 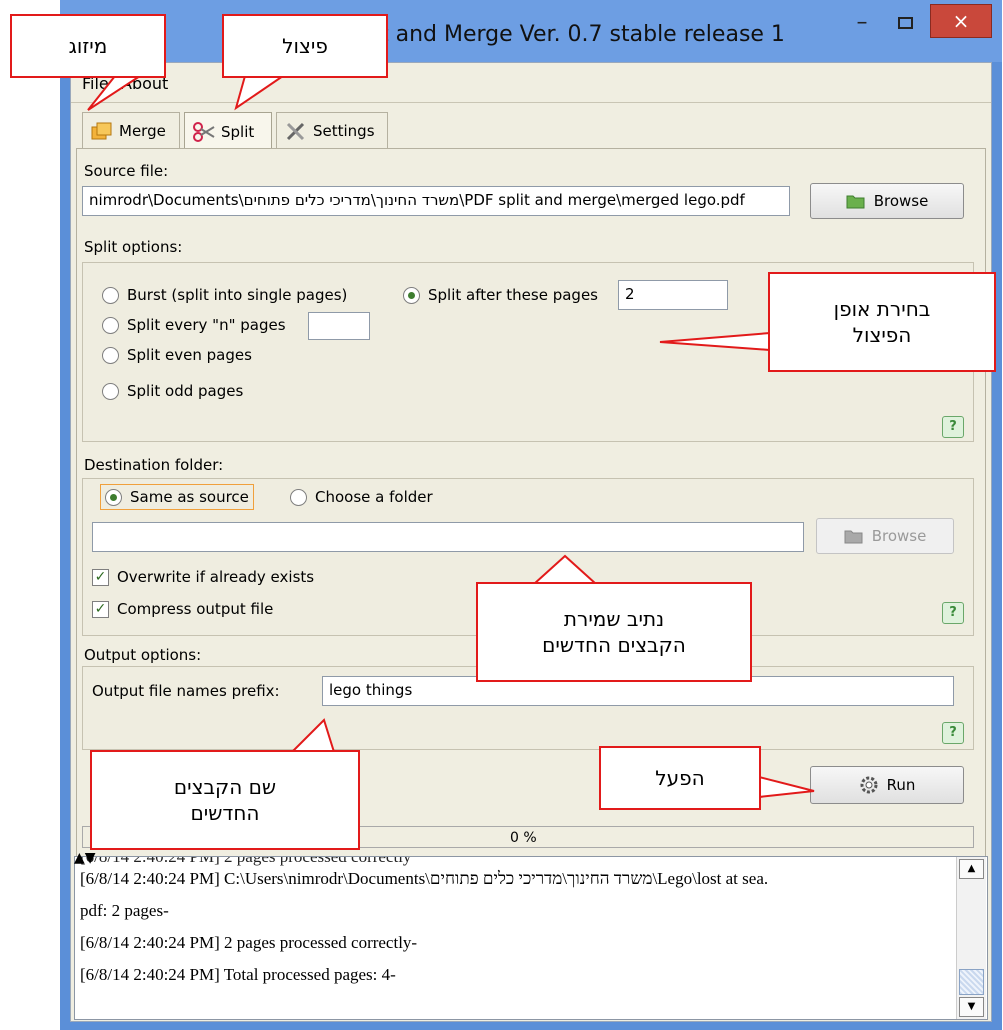 What do you see at coordinates (614, 632) in the screenshot?
I see `callout-destination-path: נתיב שמירת הקבצים החדשים` at bounding box center [614, 632].